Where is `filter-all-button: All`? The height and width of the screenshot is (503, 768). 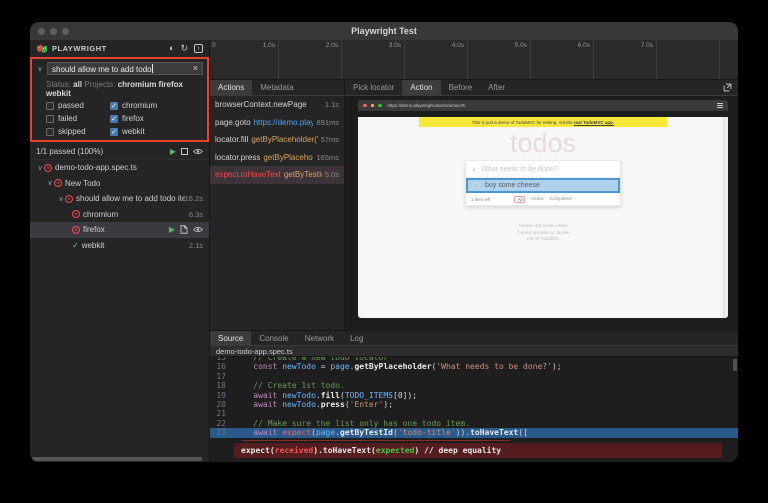
filter-all-button: All is located at coordinates (520, 199).